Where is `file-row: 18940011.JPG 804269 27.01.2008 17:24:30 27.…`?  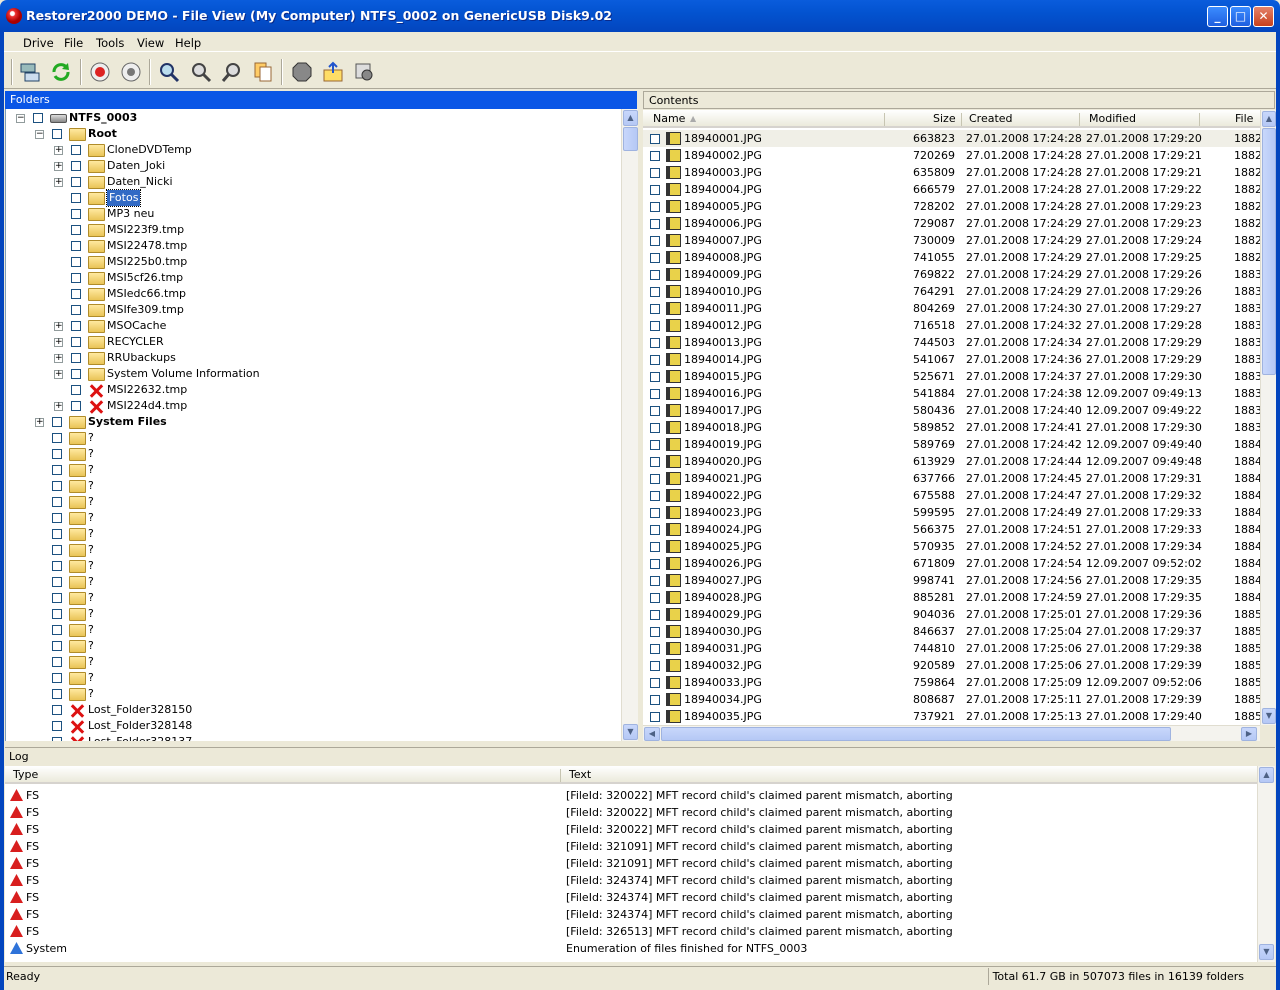 file-row: 18940011.JPG 804269 27.01.2008 17:24:30 27.… is located at coordinates (951, 308).